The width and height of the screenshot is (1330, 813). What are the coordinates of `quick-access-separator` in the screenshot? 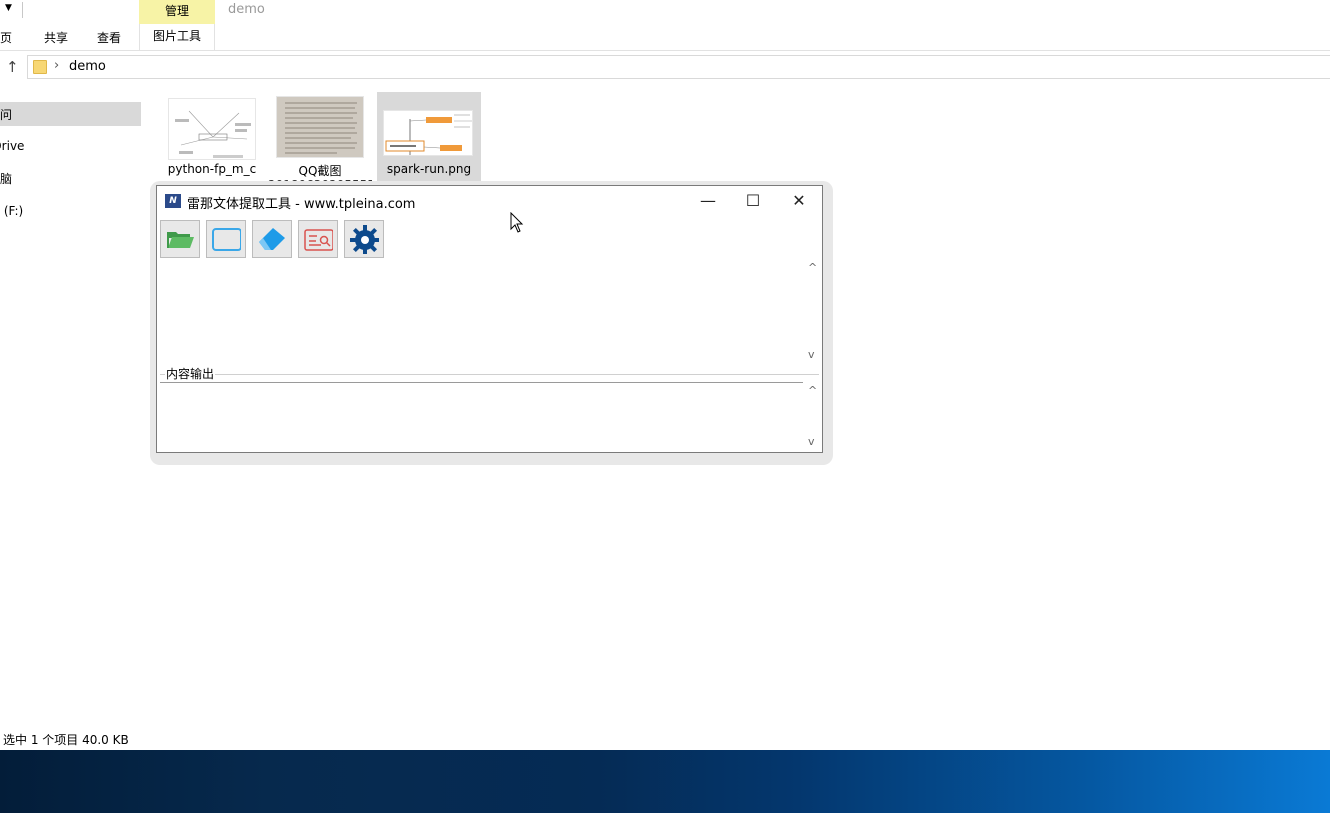 It's located at (22, 10).